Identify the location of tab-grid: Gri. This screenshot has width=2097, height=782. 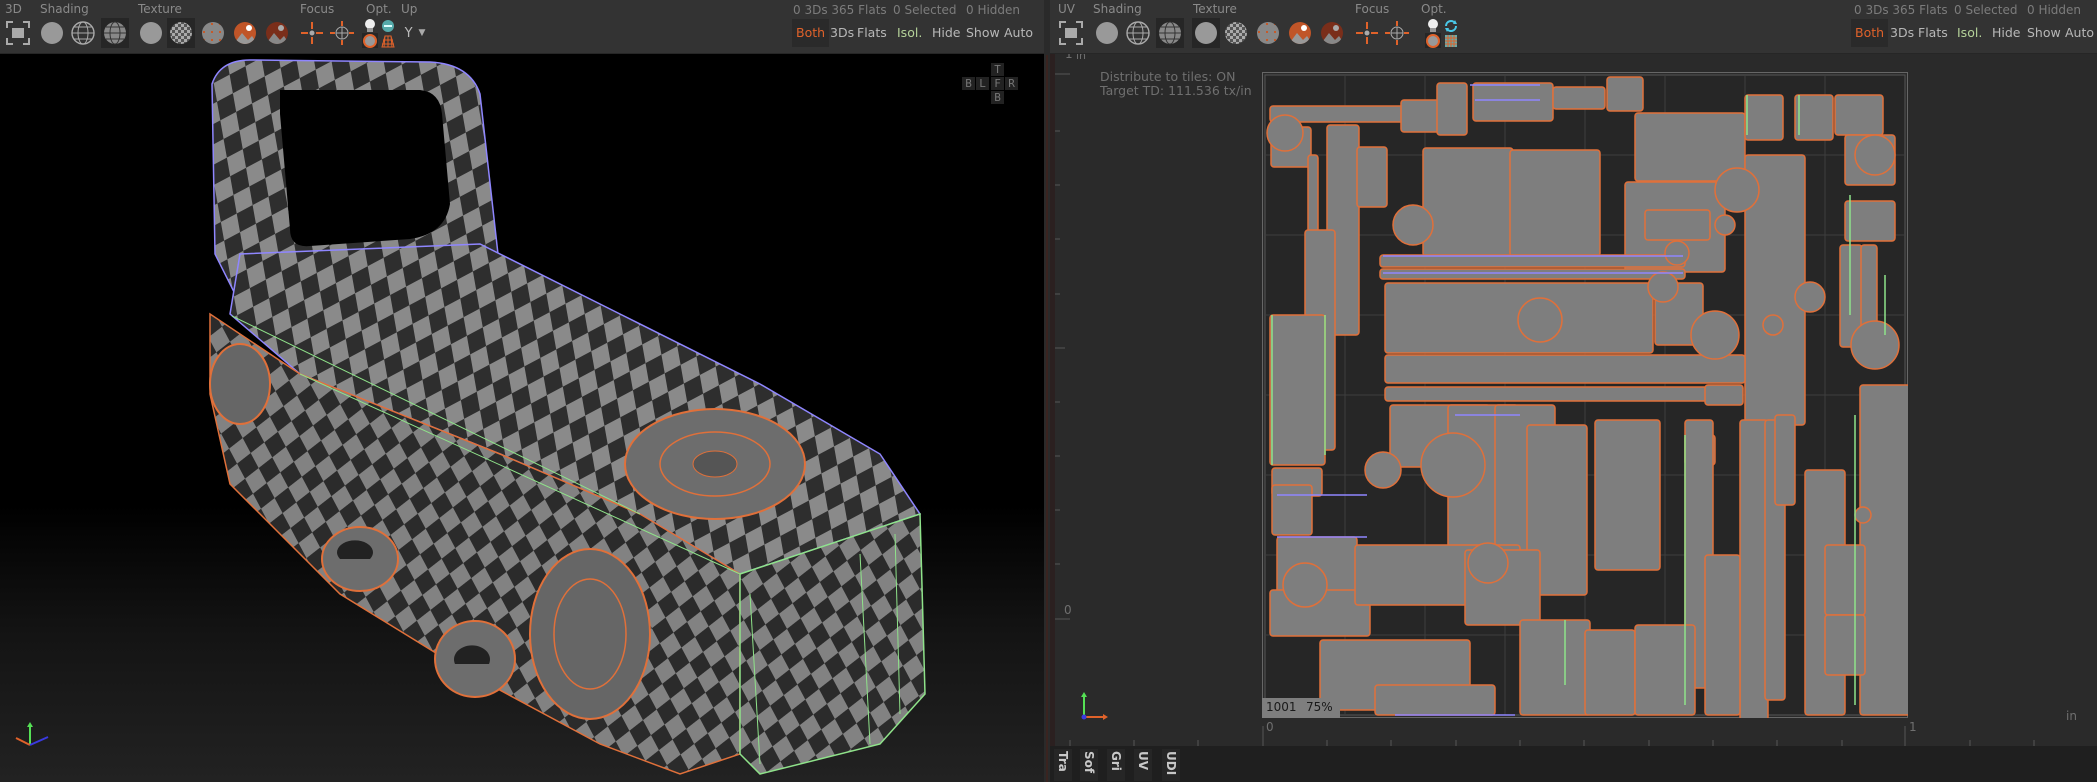
(1116, 765).